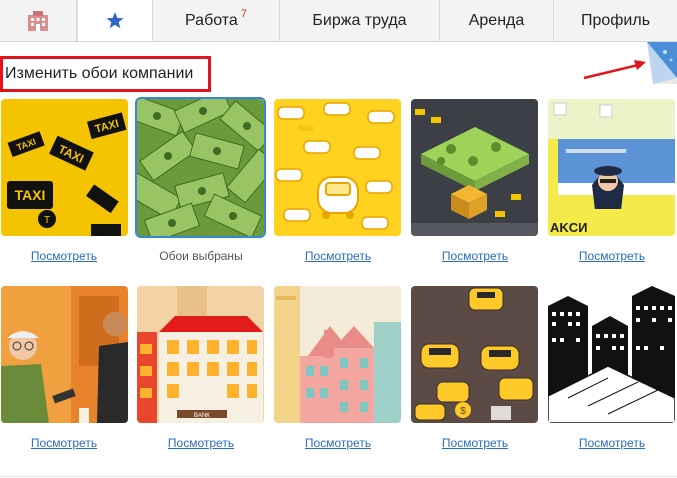 This screenshot has height=478, width=677. I want to click on page-title: Изменить обои компании, so click(105, 74).